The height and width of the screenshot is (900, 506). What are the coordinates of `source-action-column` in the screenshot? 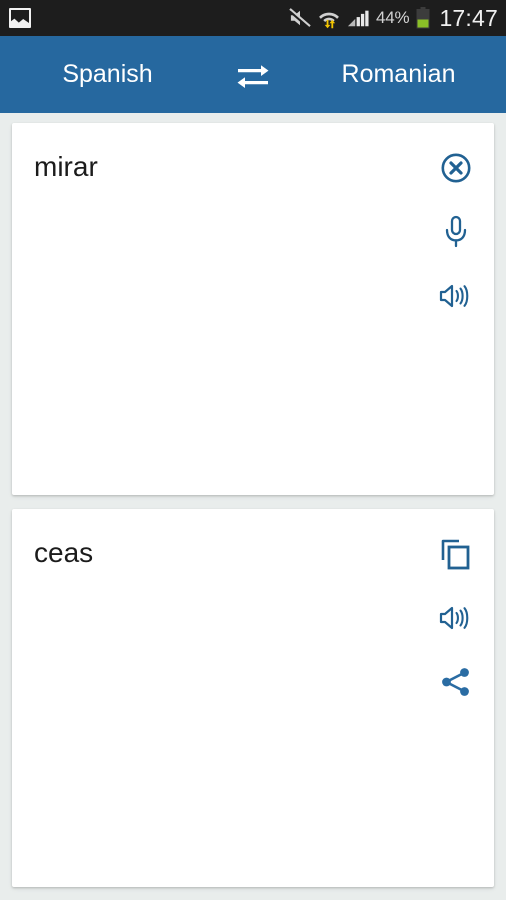 It's located at (456, 309).